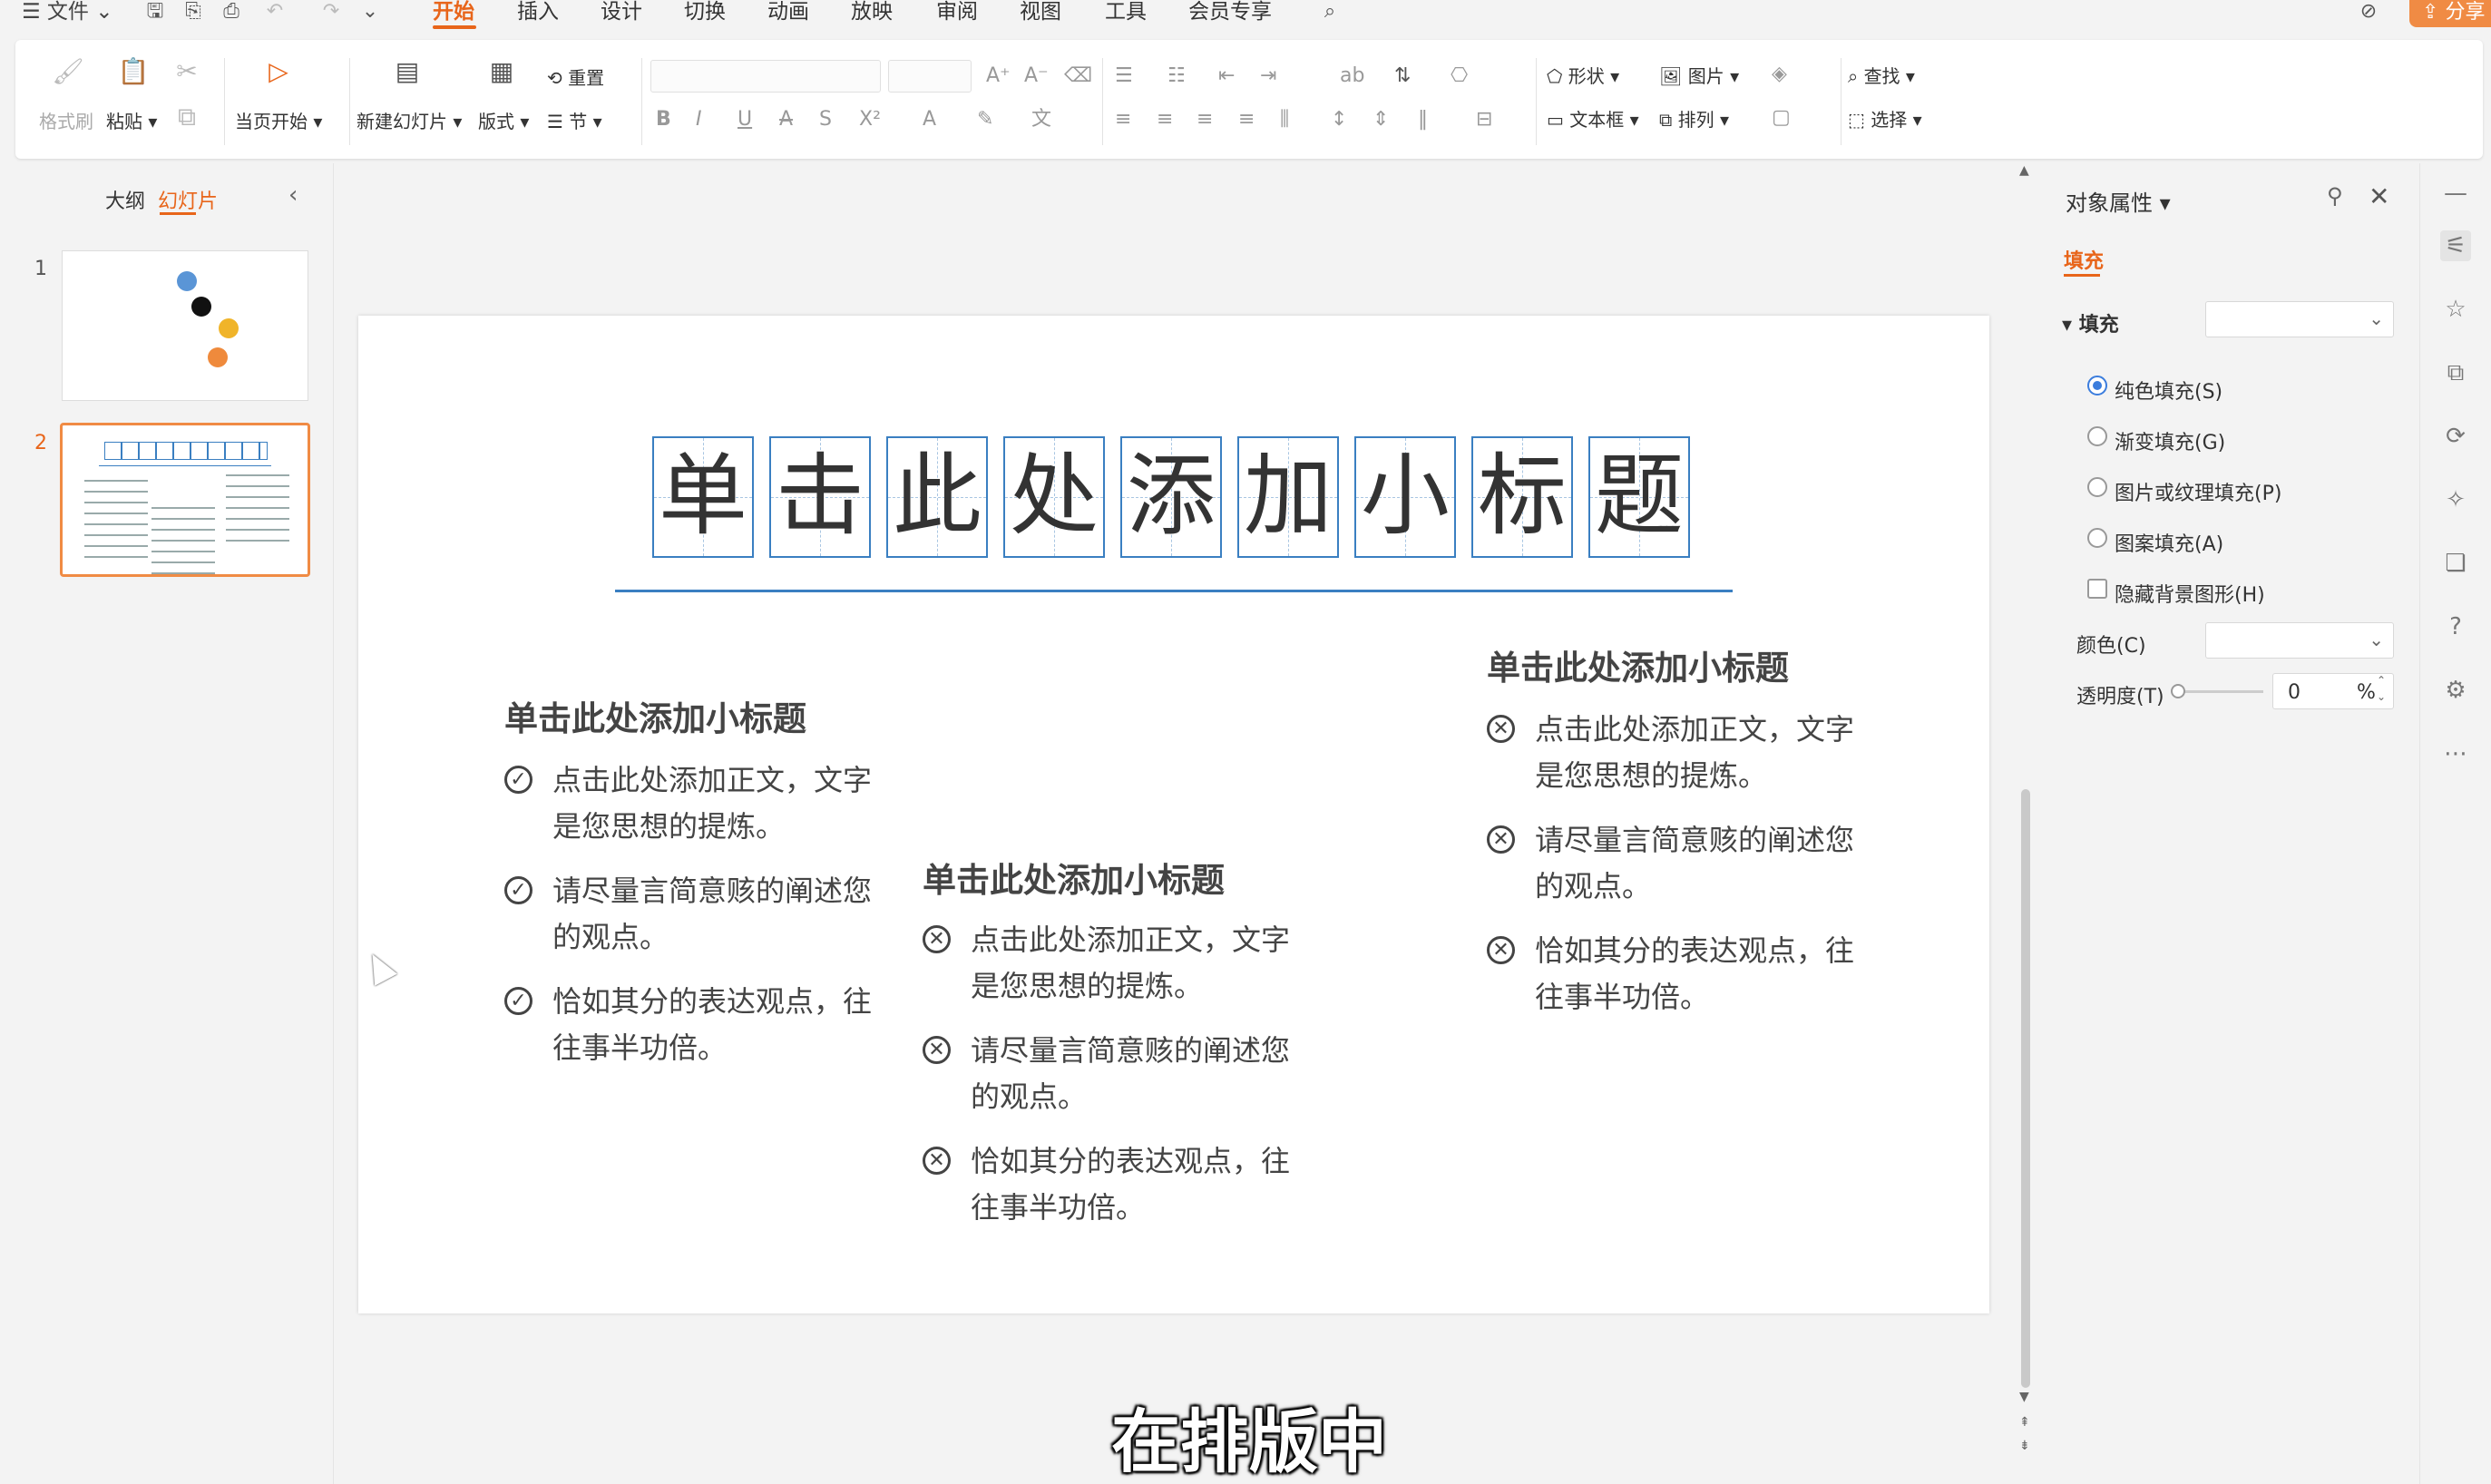 The image size is (2491, 1484). Describe the element at coordinates (1134, 964) in the screenshot. I see `column-2-bullet: 点击此处添加正文，文字是您思想的提炼。` at that location.